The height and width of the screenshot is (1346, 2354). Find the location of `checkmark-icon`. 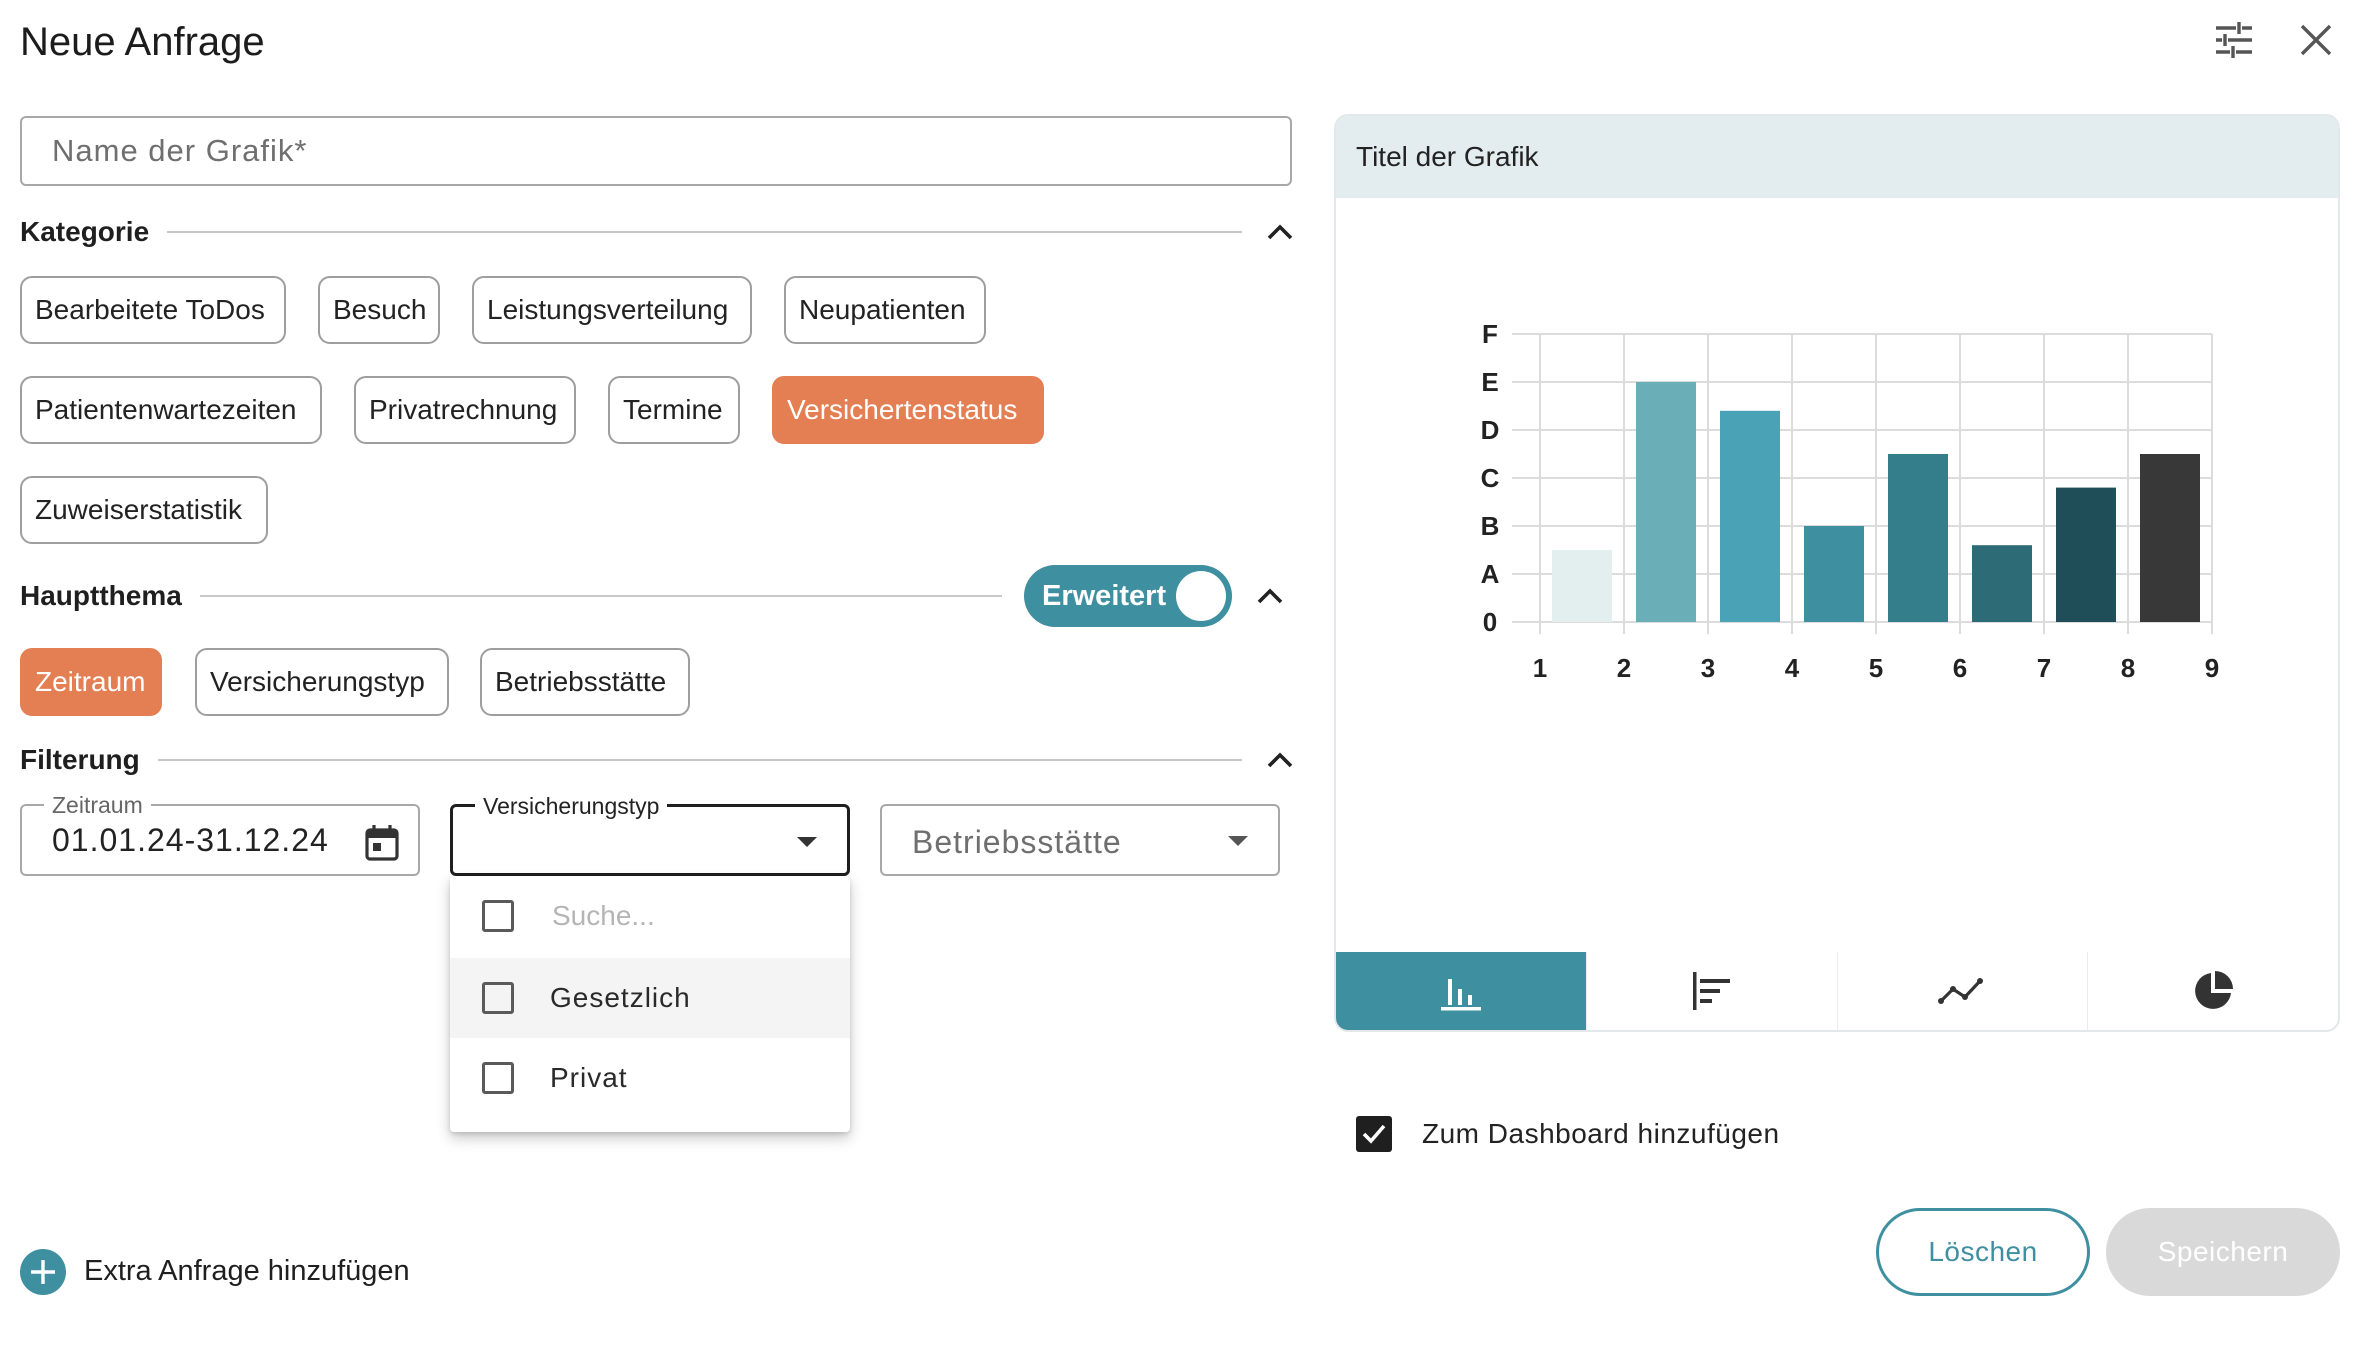

checkmark-icon is located at coordinates (1374, 1134).